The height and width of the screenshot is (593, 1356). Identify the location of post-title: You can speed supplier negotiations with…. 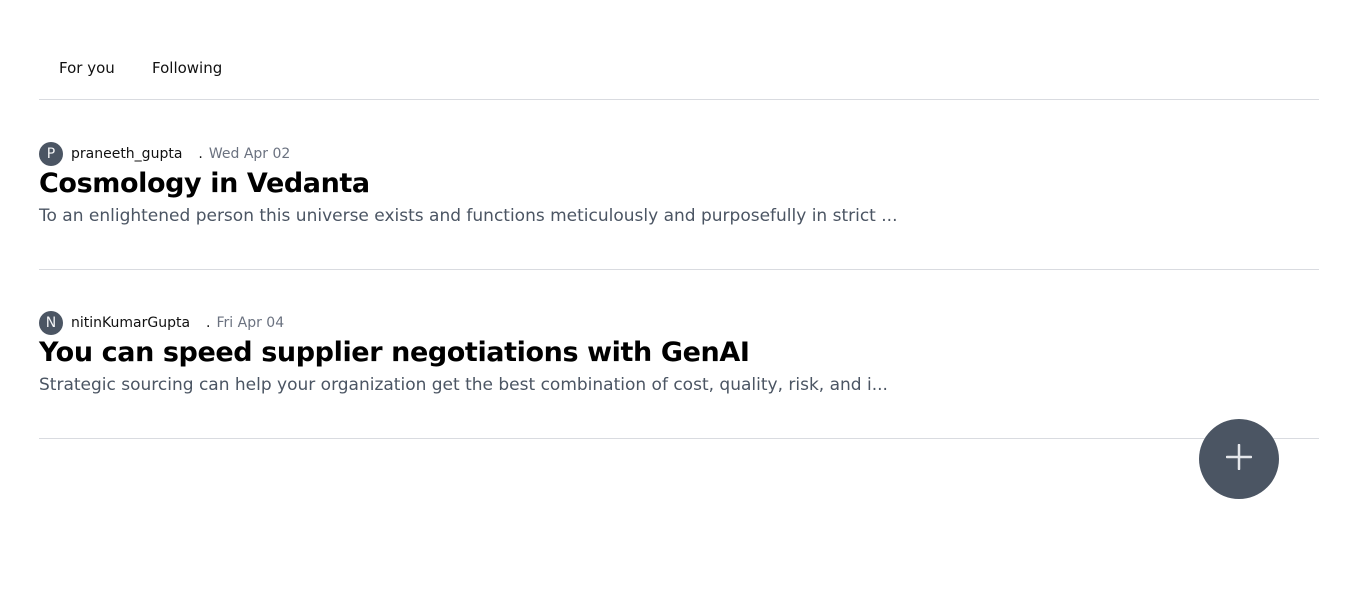
(394, 353).